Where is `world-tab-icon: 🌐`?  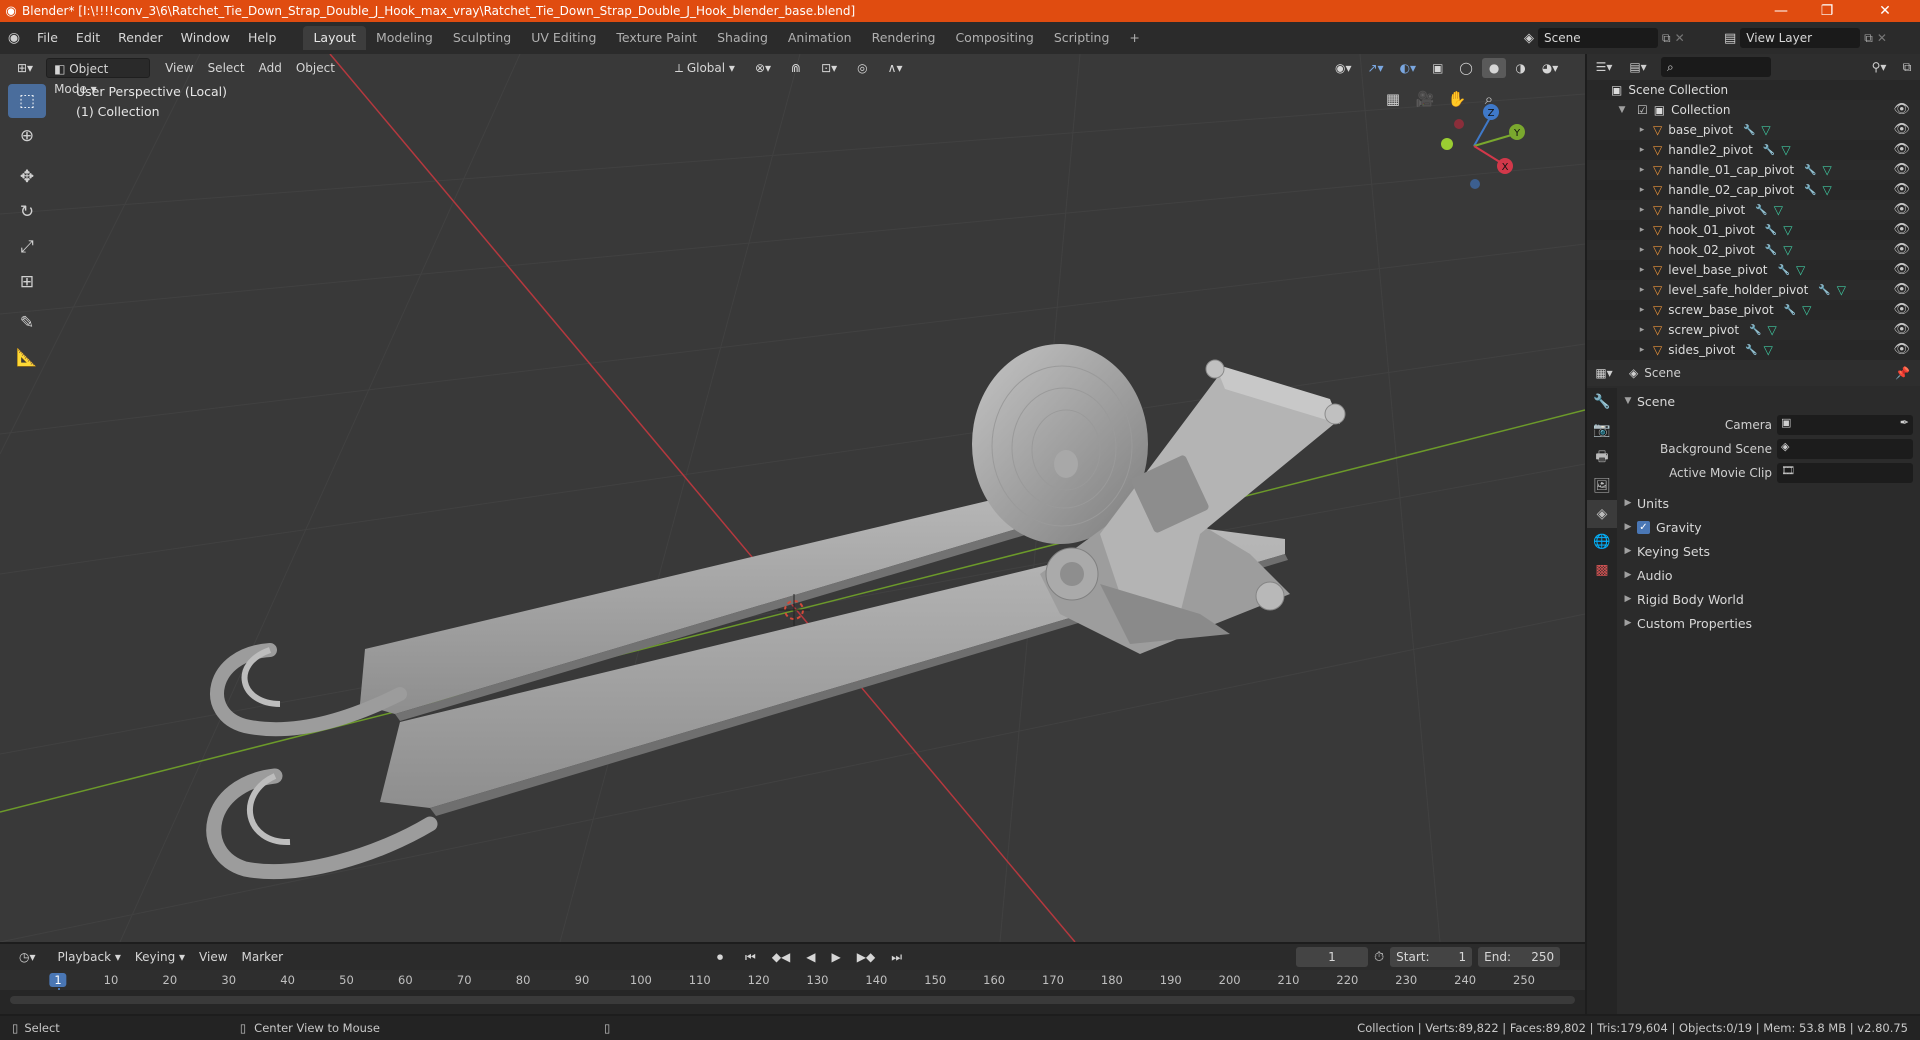
world-tab-icon: 🌐 is located at coordinates (1602, 542).